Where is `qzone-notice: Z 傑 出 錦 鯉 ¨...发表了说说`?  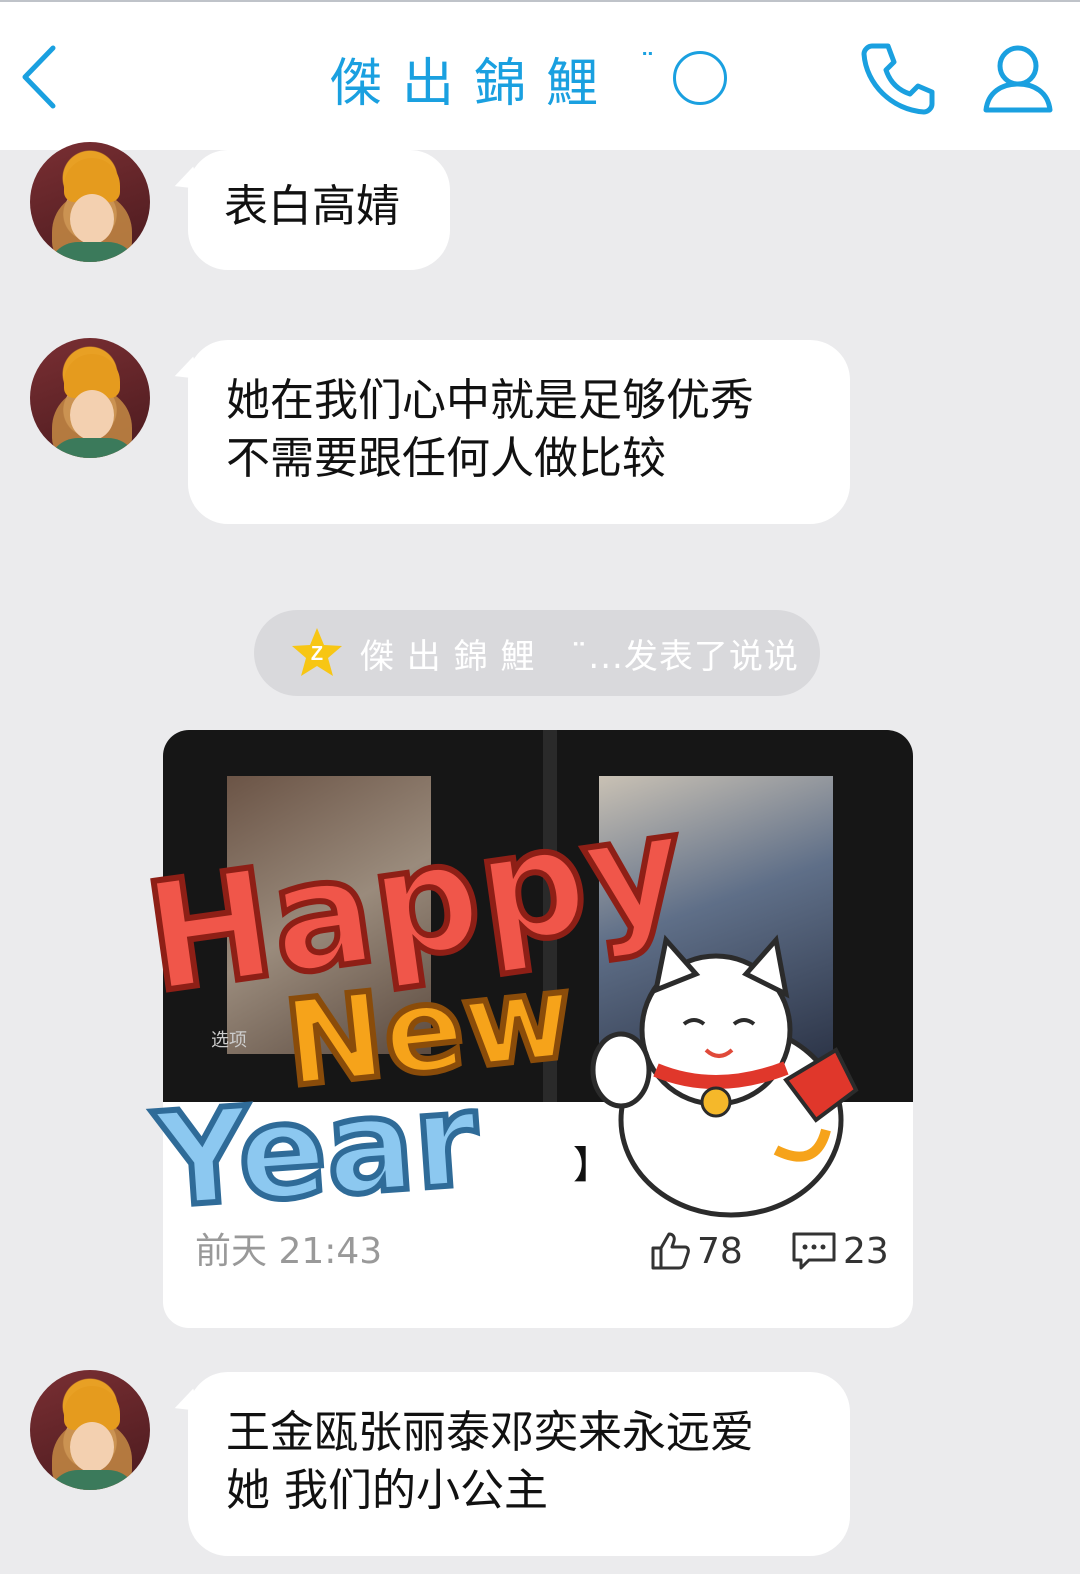 qzone-notice: Z 傑 出 錦 鯉 ¨...发表了说说 is located at coordinates (537, 653).